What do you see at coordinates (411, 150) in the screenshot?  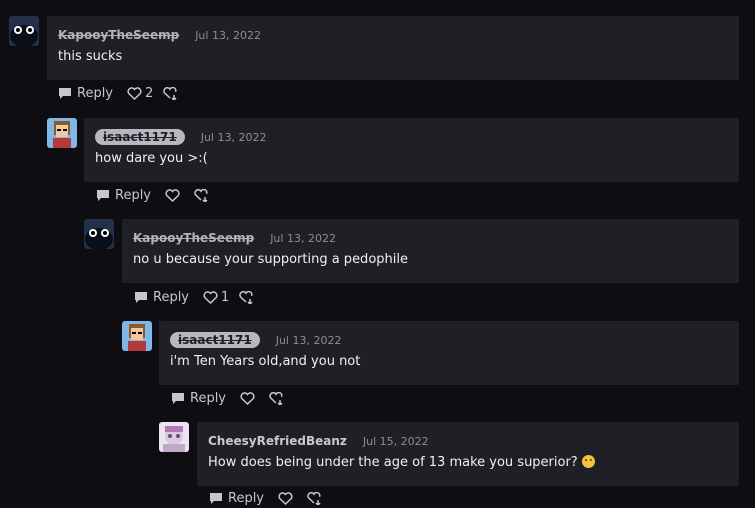 I see `comment-bubble: isaact1171 Jul 13, 2022 how dare you >:(` at bounding box center [411, 150].